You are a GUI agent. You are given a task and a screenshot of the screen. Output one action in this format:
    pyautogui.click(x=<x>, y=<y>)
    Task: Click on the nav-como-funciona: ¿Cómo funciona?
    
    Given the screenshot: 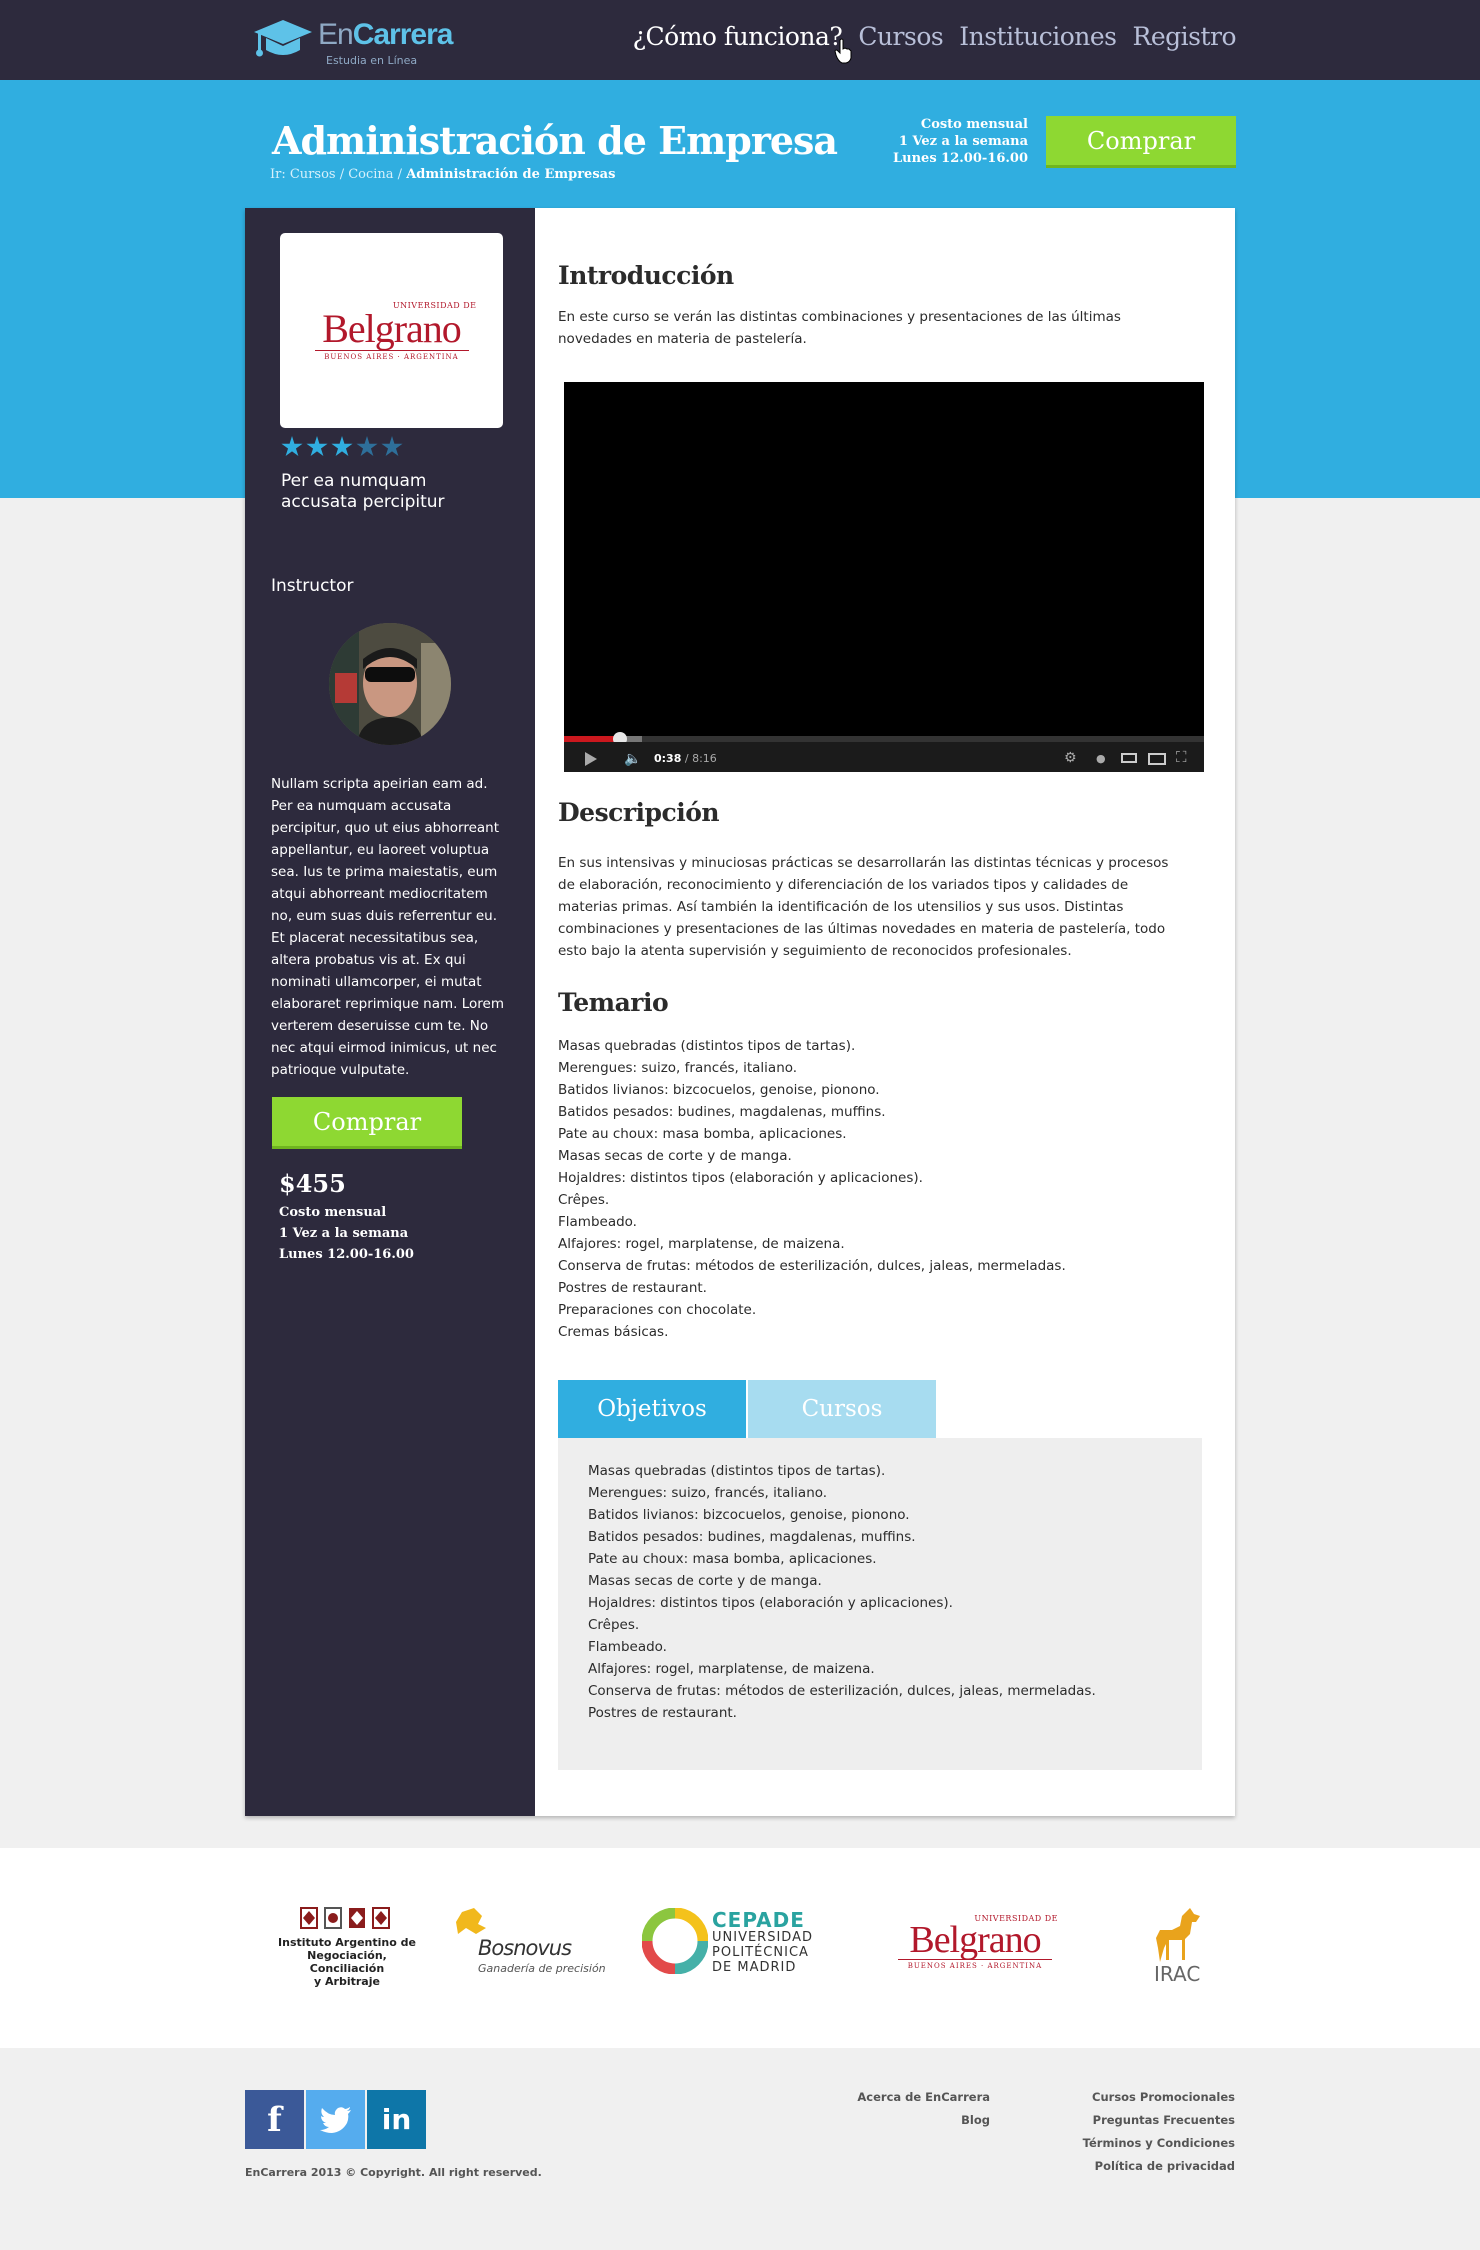 What is the action you would take?
    pyautogui.click(x=738, y=36)
    